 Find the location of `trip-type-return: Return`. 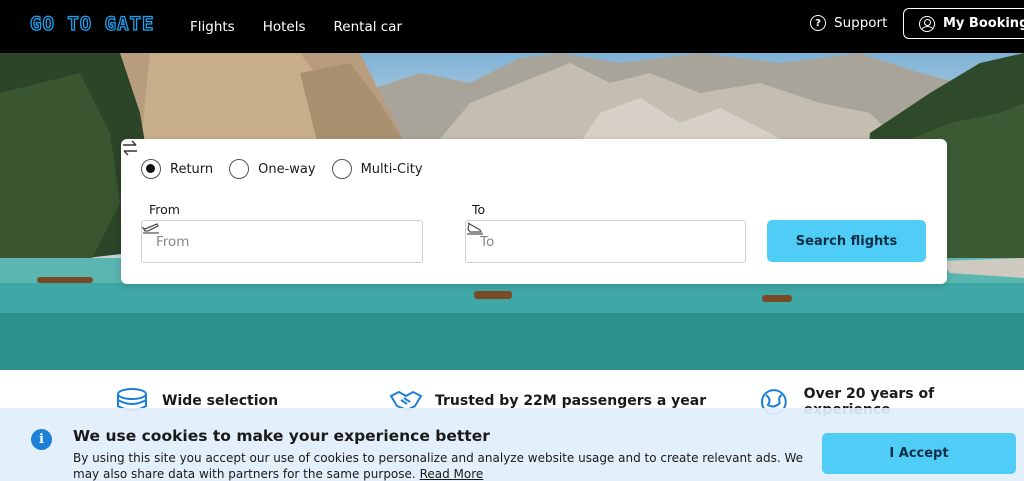

trip-type-return: Return is located at coordinates (177, 169).